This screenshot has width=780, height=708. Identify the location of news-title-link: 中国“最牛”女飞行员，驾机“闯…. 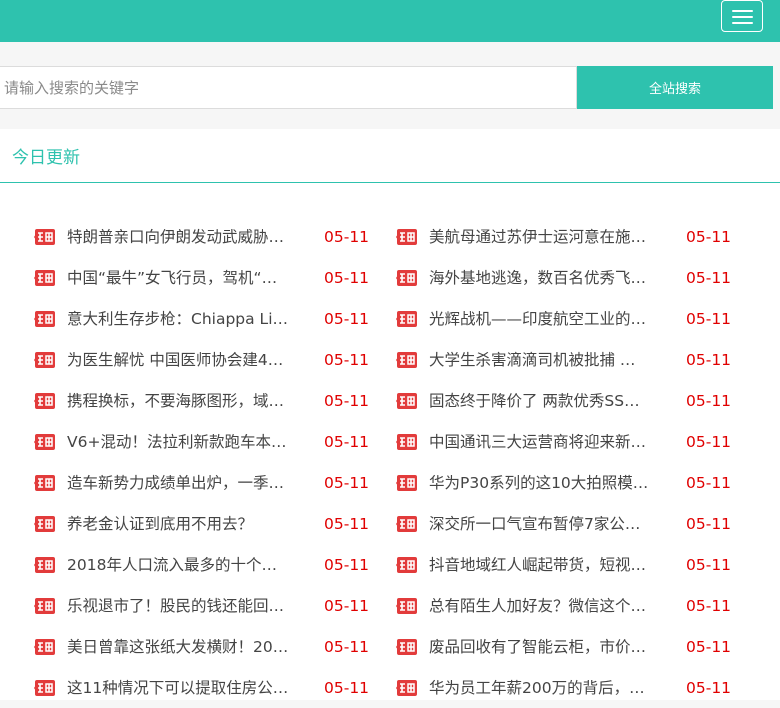
(179, 278).